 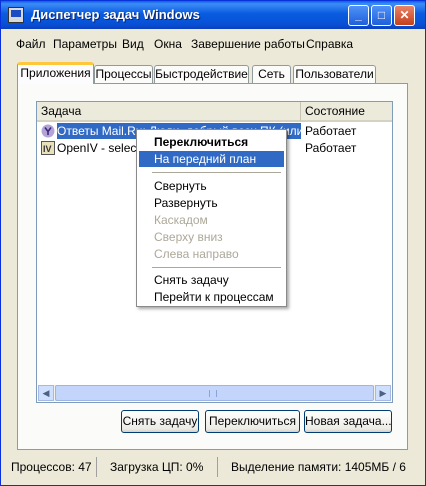 What do you see at coordinates (271, 74) in the screenshot?
I see `tab-network: Сеть` at bounding box center [271, 74].